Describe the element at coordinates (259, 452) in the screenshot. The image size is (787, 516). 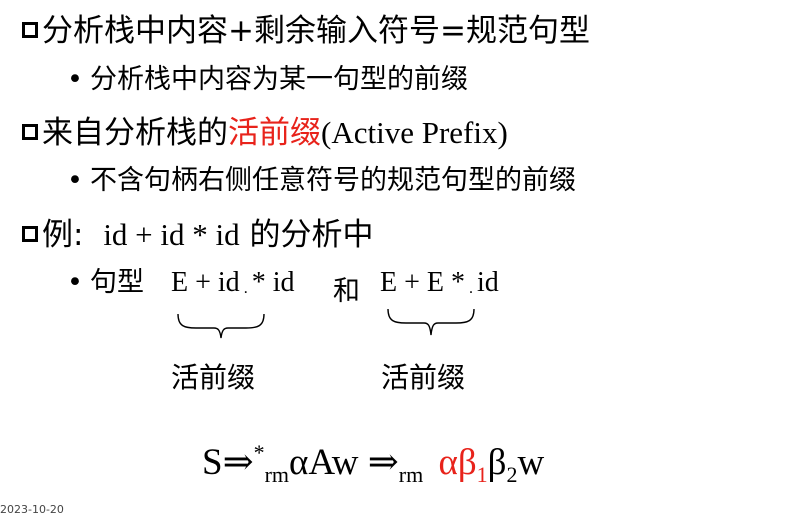
I see `formula-star: *` at that location.